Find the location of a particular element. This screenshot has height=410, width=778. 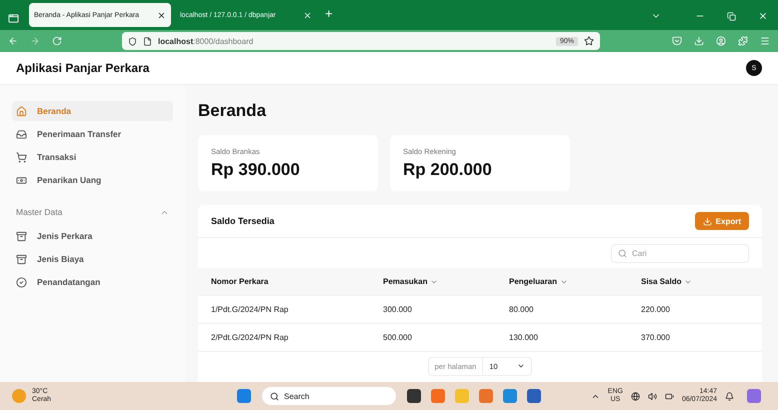

close-icon is located at coordinates (161, 15).